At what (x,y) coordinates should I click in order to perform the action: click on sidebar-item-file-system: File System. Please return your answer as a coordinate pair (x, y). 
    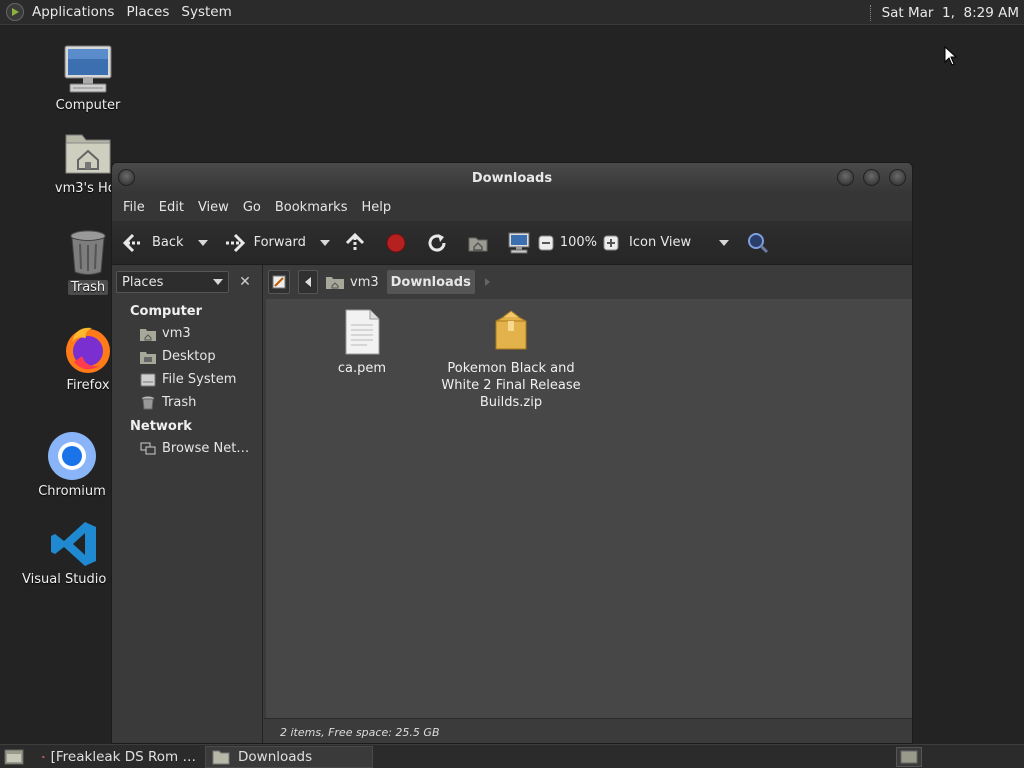
    Looking at the image, I should click on (187, 379).